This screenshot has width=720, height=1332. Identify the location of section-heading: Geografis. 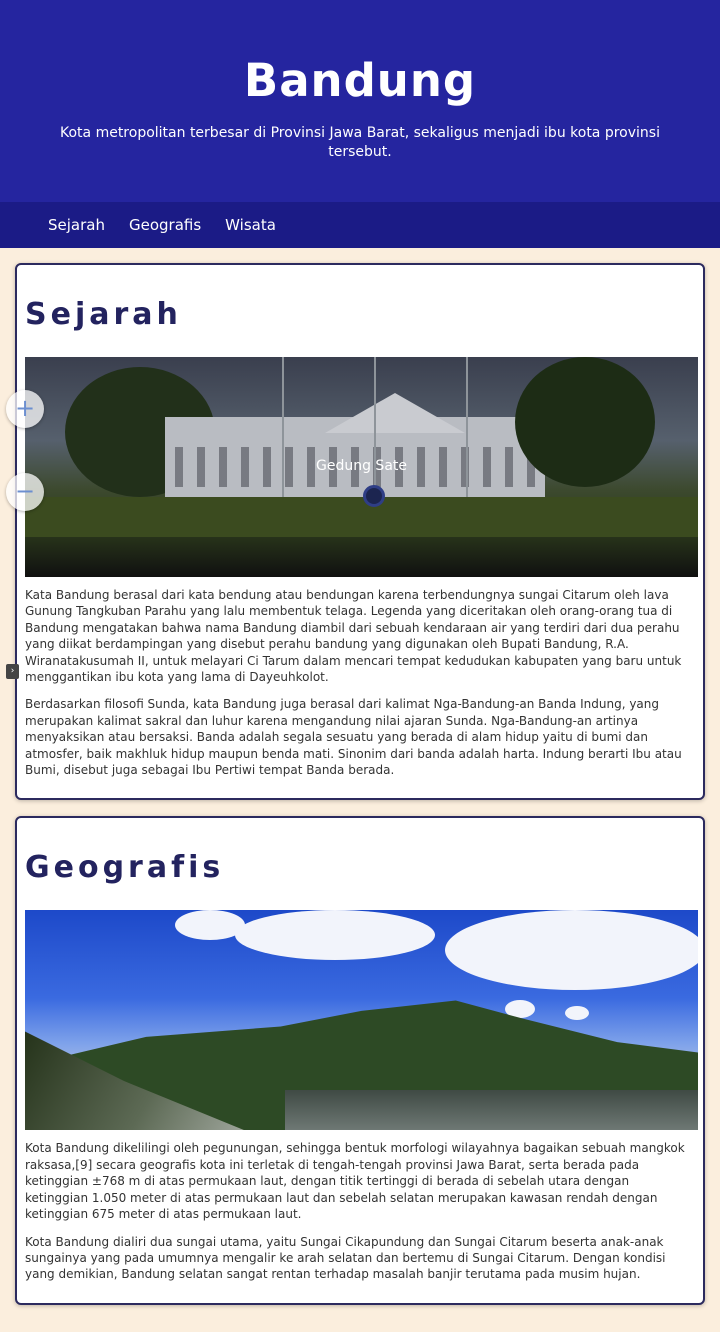
(125, 868).